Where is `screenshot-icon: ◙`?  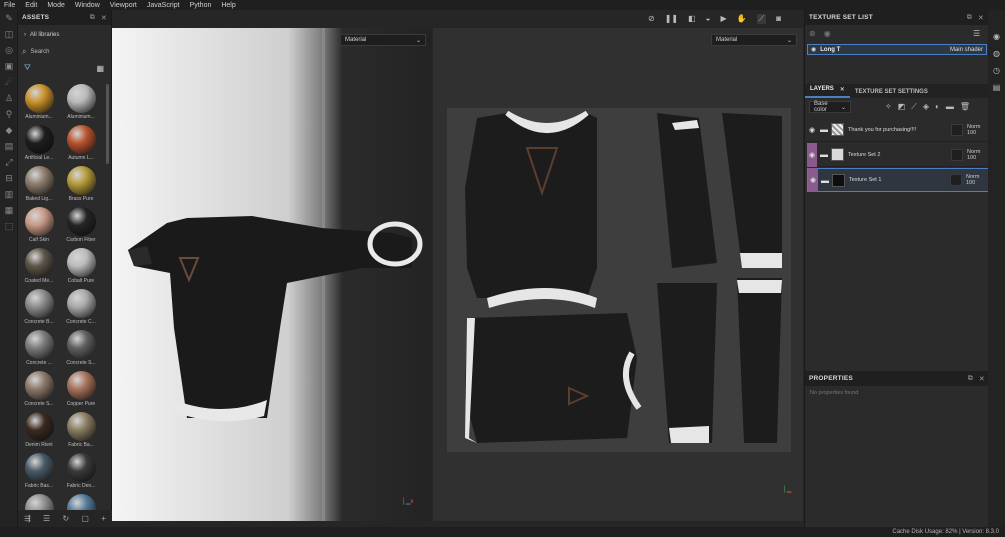
screenshot-icon: ◙ is located at coordinates (778, 19).